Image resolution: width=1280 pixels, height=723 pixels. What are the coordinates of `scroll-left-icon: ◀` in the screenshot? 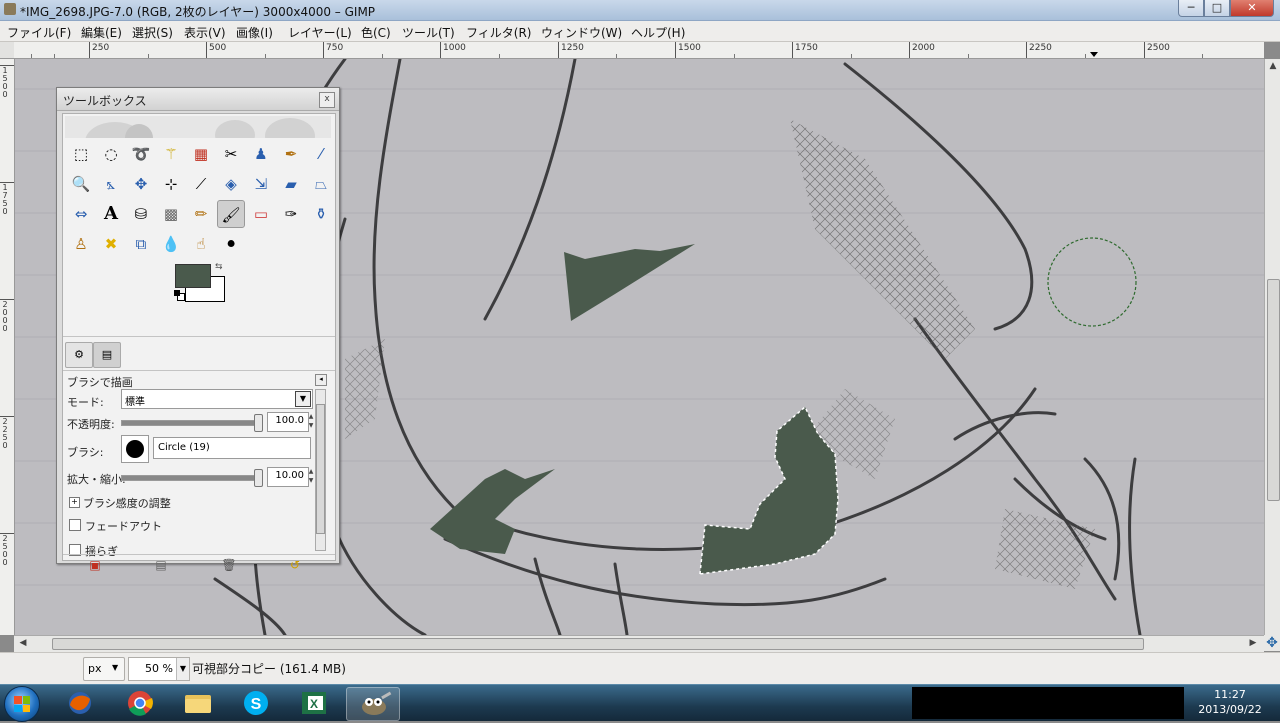 It's located at (23, 643).